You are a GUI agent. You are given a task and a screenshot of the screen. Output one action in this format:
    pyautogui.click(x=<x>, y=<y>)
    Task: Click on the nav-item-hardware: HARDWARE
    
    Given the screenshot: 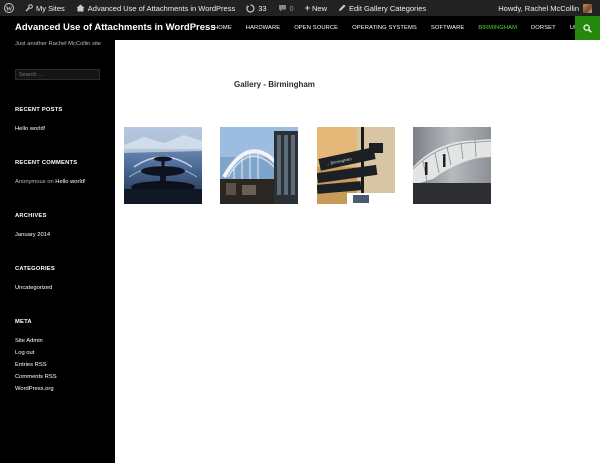 What is the action you would take?
    pyautogui.click(x=263, y=28)
    